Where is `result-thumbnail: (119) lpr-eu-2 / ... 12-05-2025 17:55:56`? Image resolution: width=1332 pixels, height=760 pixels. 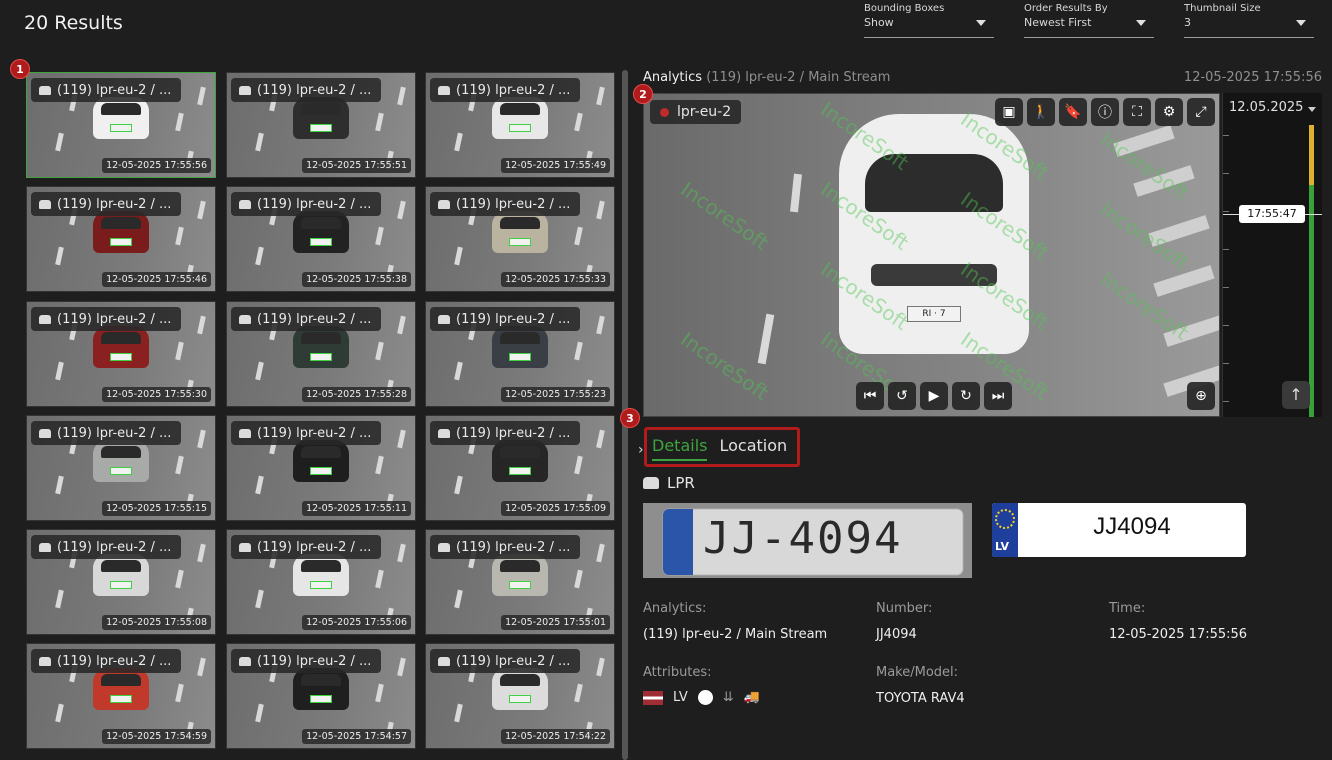
result-thumbnail: (119) lpr-eu-2 / ... 12-05-2025 17:55:56 is located at coordinates (121, 125).